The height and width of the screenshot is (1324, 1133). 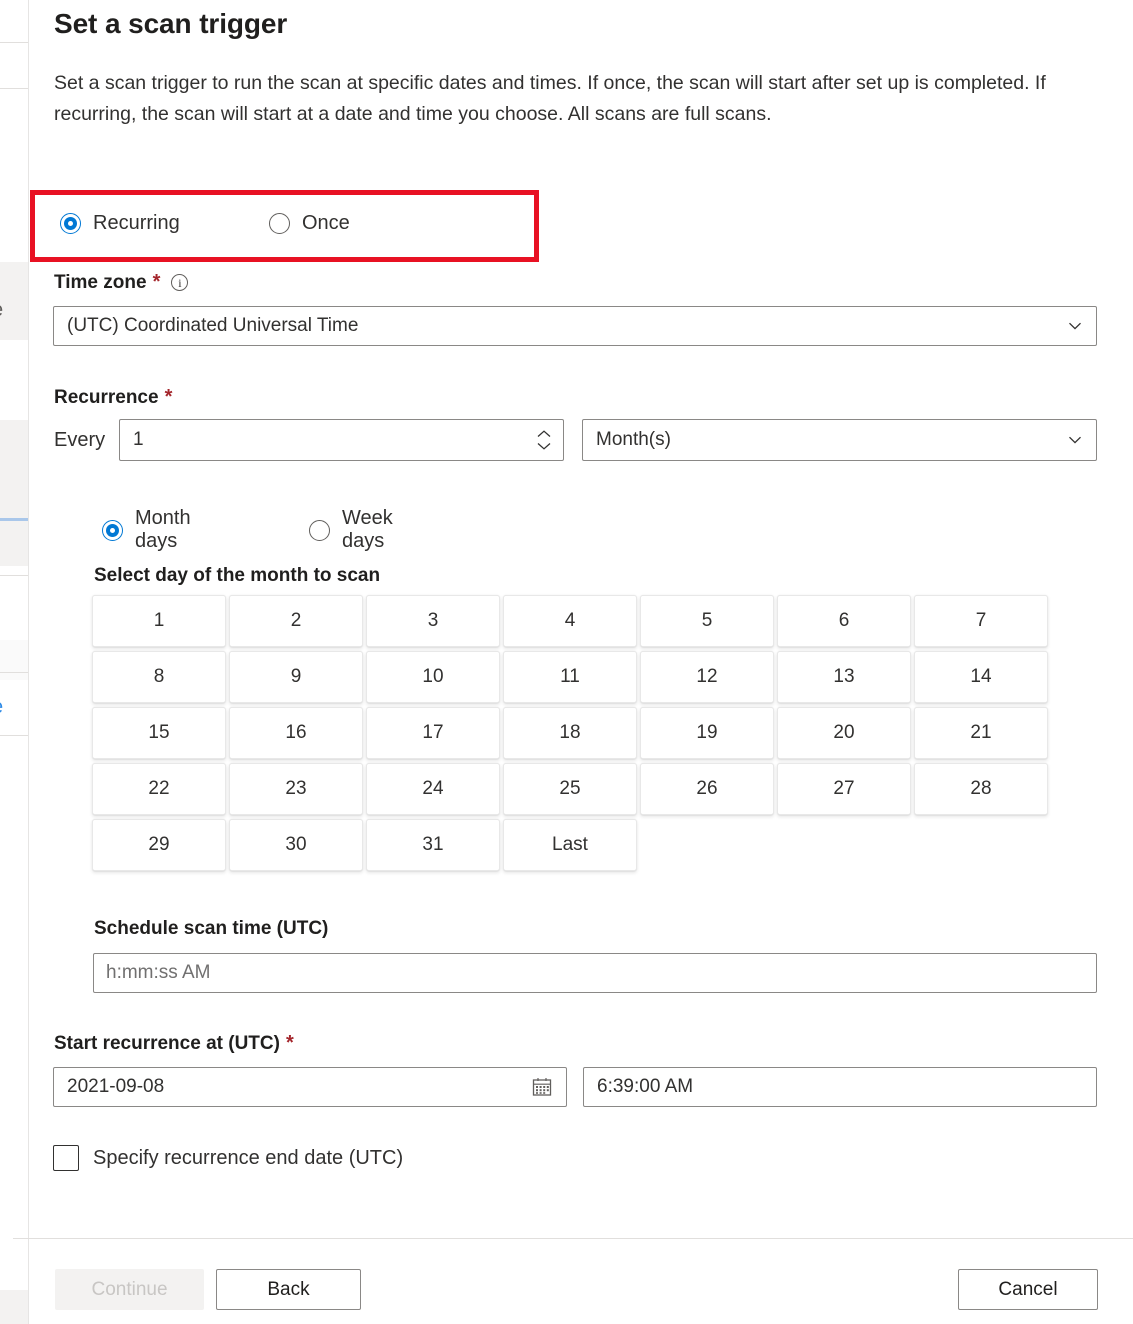 I want to click on recurrence-unit-dropdown: Month(s), so click(x=839, y=440).